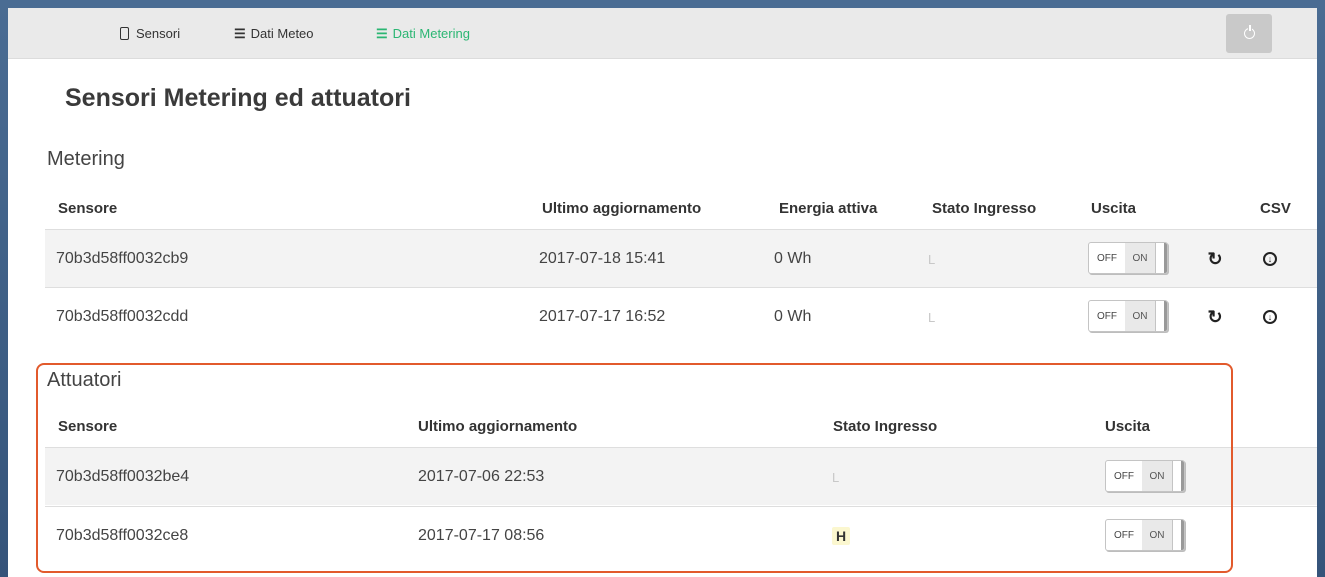 This screenshot has height=577, width=1325. Describe the element at coordinates (1275, 208) in the screenshot. I see `col-header-csv: CSV` at that location.